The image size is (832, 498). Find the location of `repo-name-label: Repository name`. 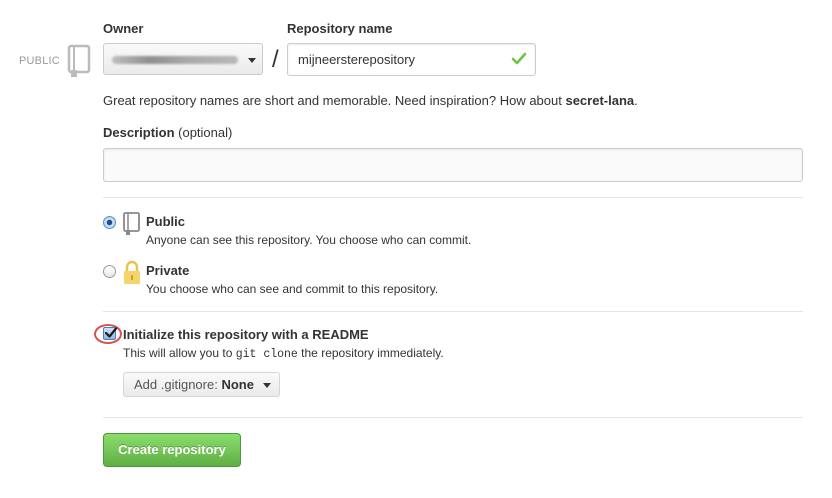

repo-name-label: Repository name is located at coordinates (340, 28).